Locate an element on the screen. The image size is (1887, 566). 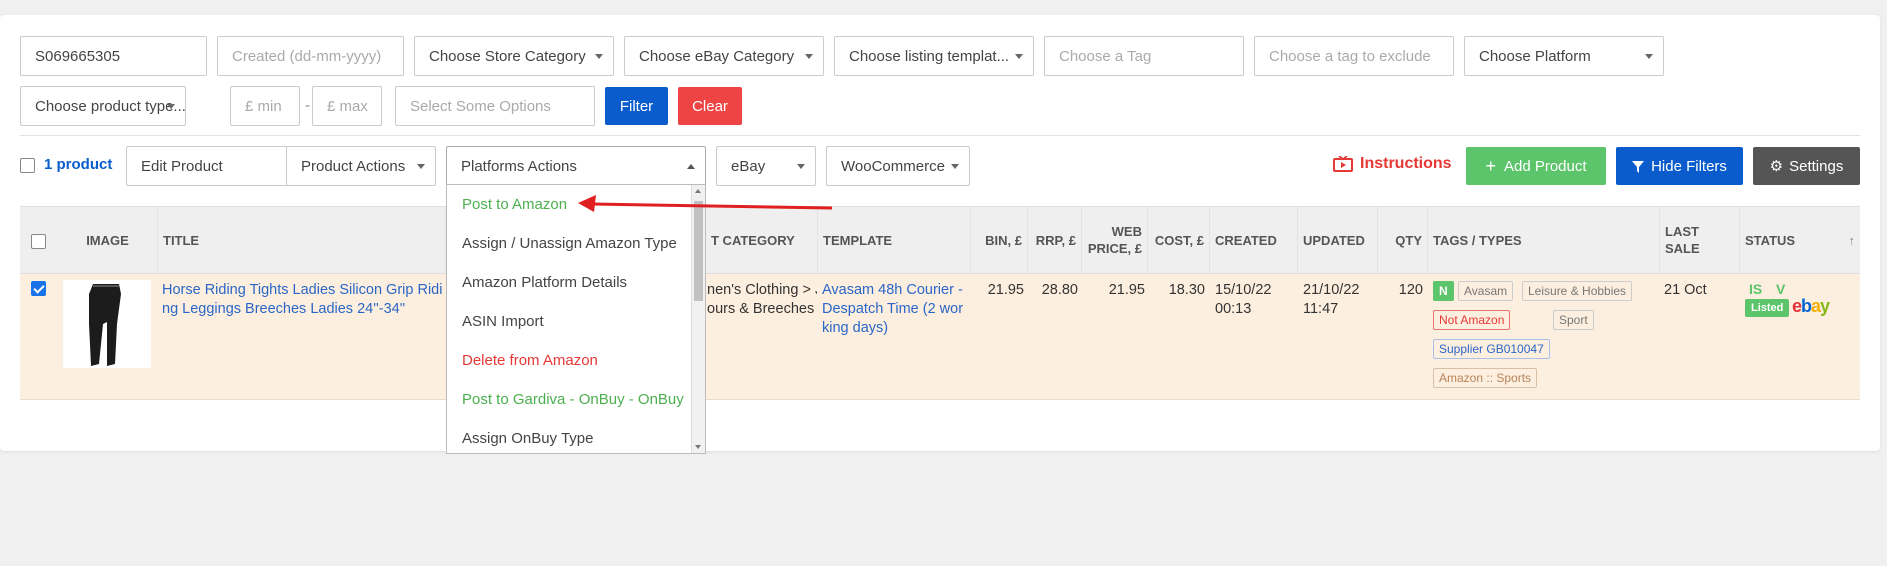
tag-sport: Sport is located at coordinates (1573, 320).